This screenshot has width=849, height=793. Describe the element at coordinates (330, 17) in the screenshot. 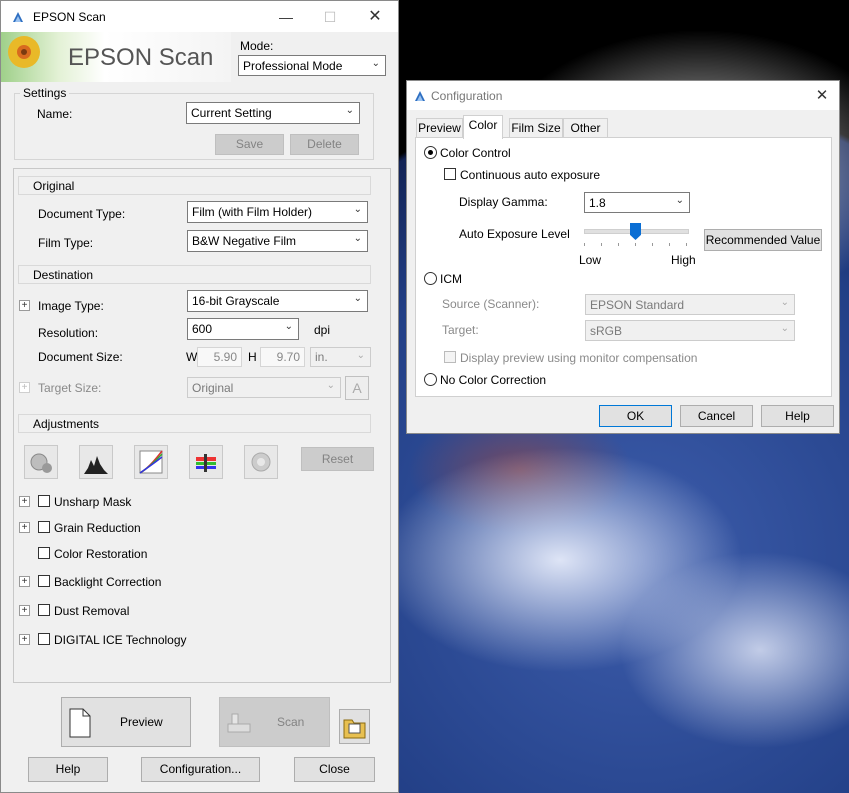

I see `maximize-icon: ☐` at that location.